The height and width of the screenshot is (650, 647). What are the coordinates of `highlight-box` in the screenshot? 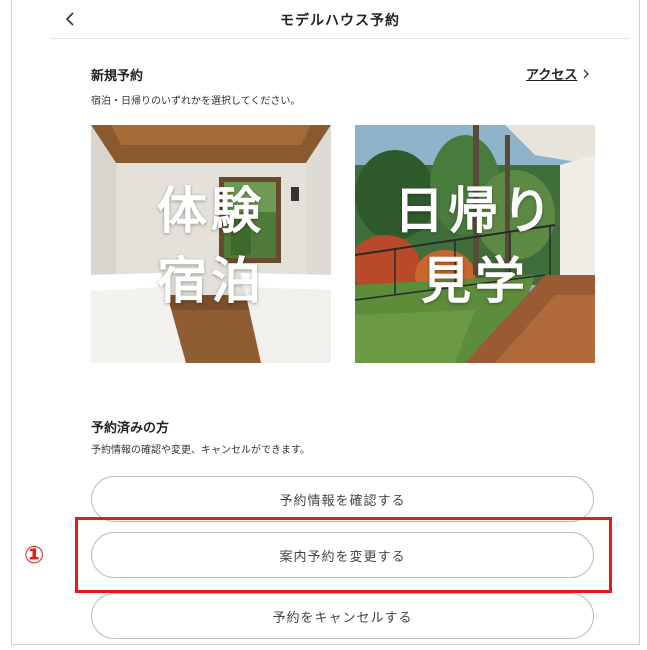 It's located at (343, 555).